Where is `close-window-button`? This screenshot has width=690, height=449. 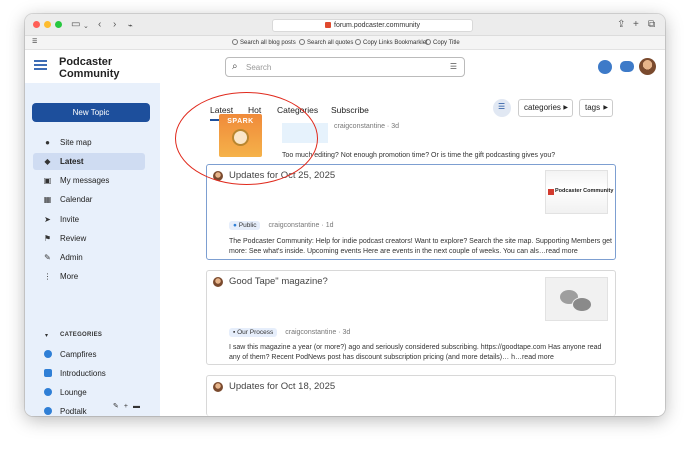
close-window-button is located at coordinates (36, 24).